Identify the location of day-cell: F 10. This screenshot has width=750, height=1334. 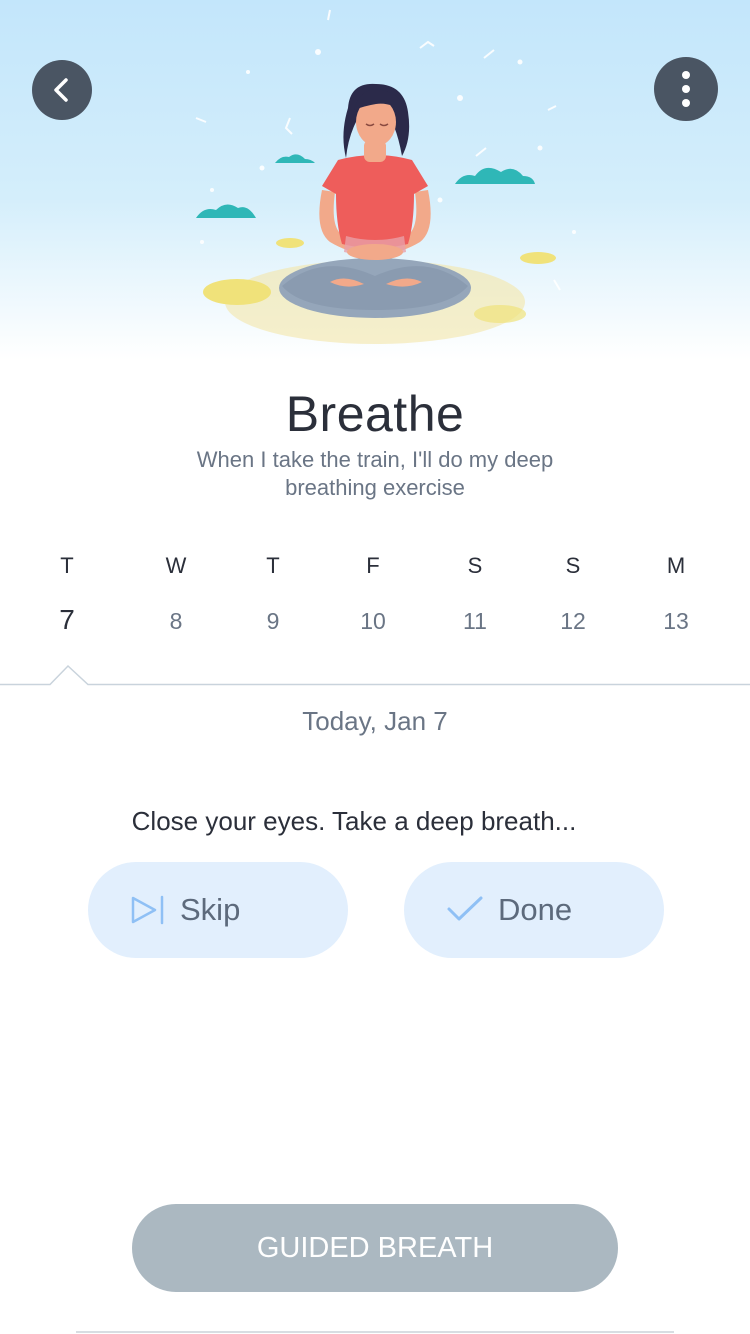
(373, 592).